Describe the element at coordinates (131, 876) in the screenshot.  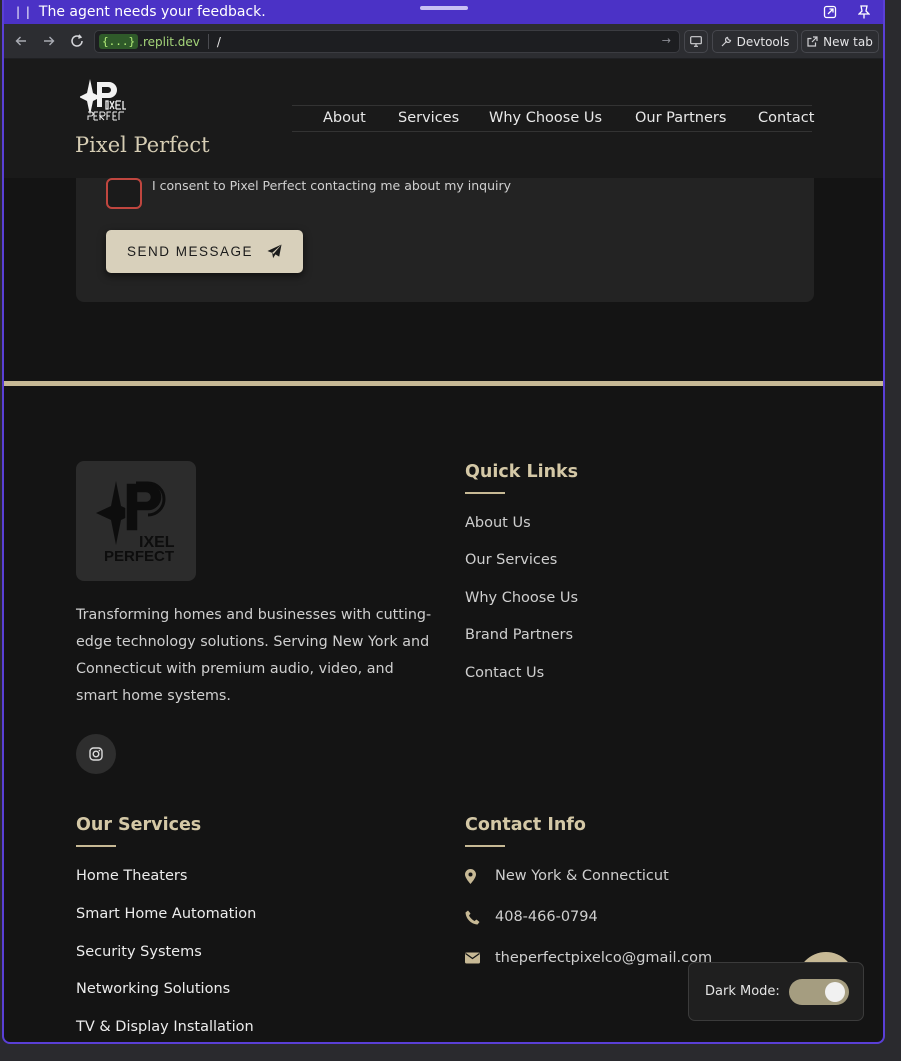
I see `service-link-home-theaters: Home Theaters` at that location.